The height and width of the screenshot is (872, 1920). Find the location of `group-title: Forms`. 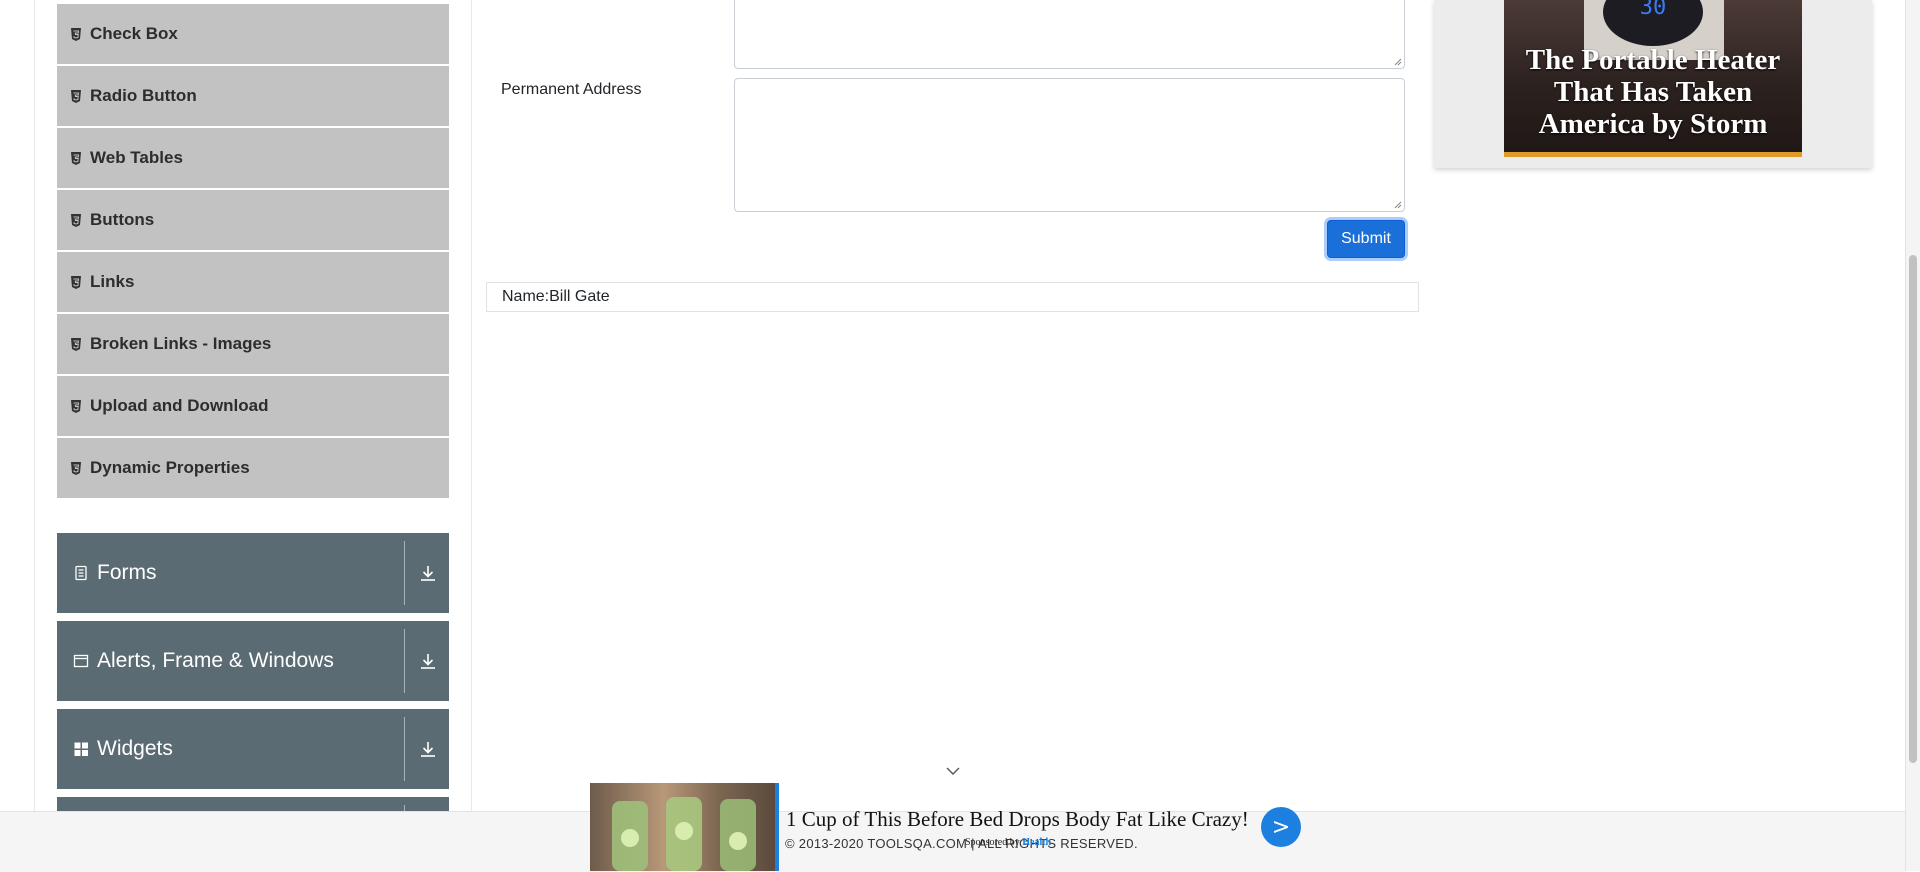

group-title: Forms is located at coordinates (115, 573).